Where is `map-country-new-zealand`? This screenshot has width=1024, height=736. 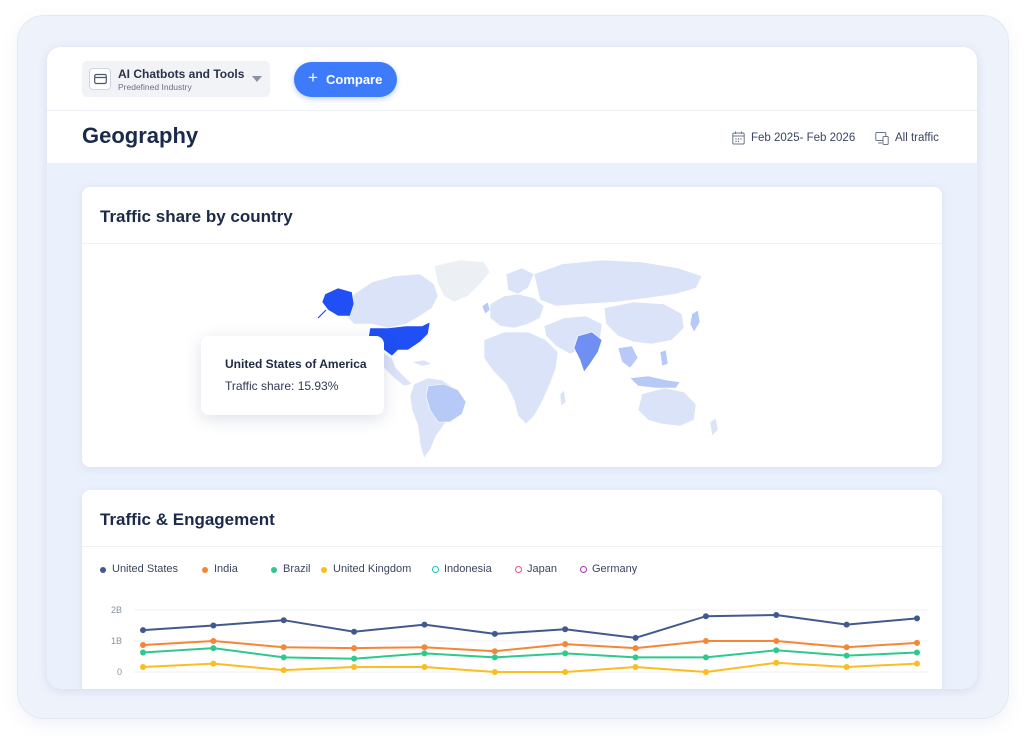 map-country-new-zealand is located at coordinates (714, 427).